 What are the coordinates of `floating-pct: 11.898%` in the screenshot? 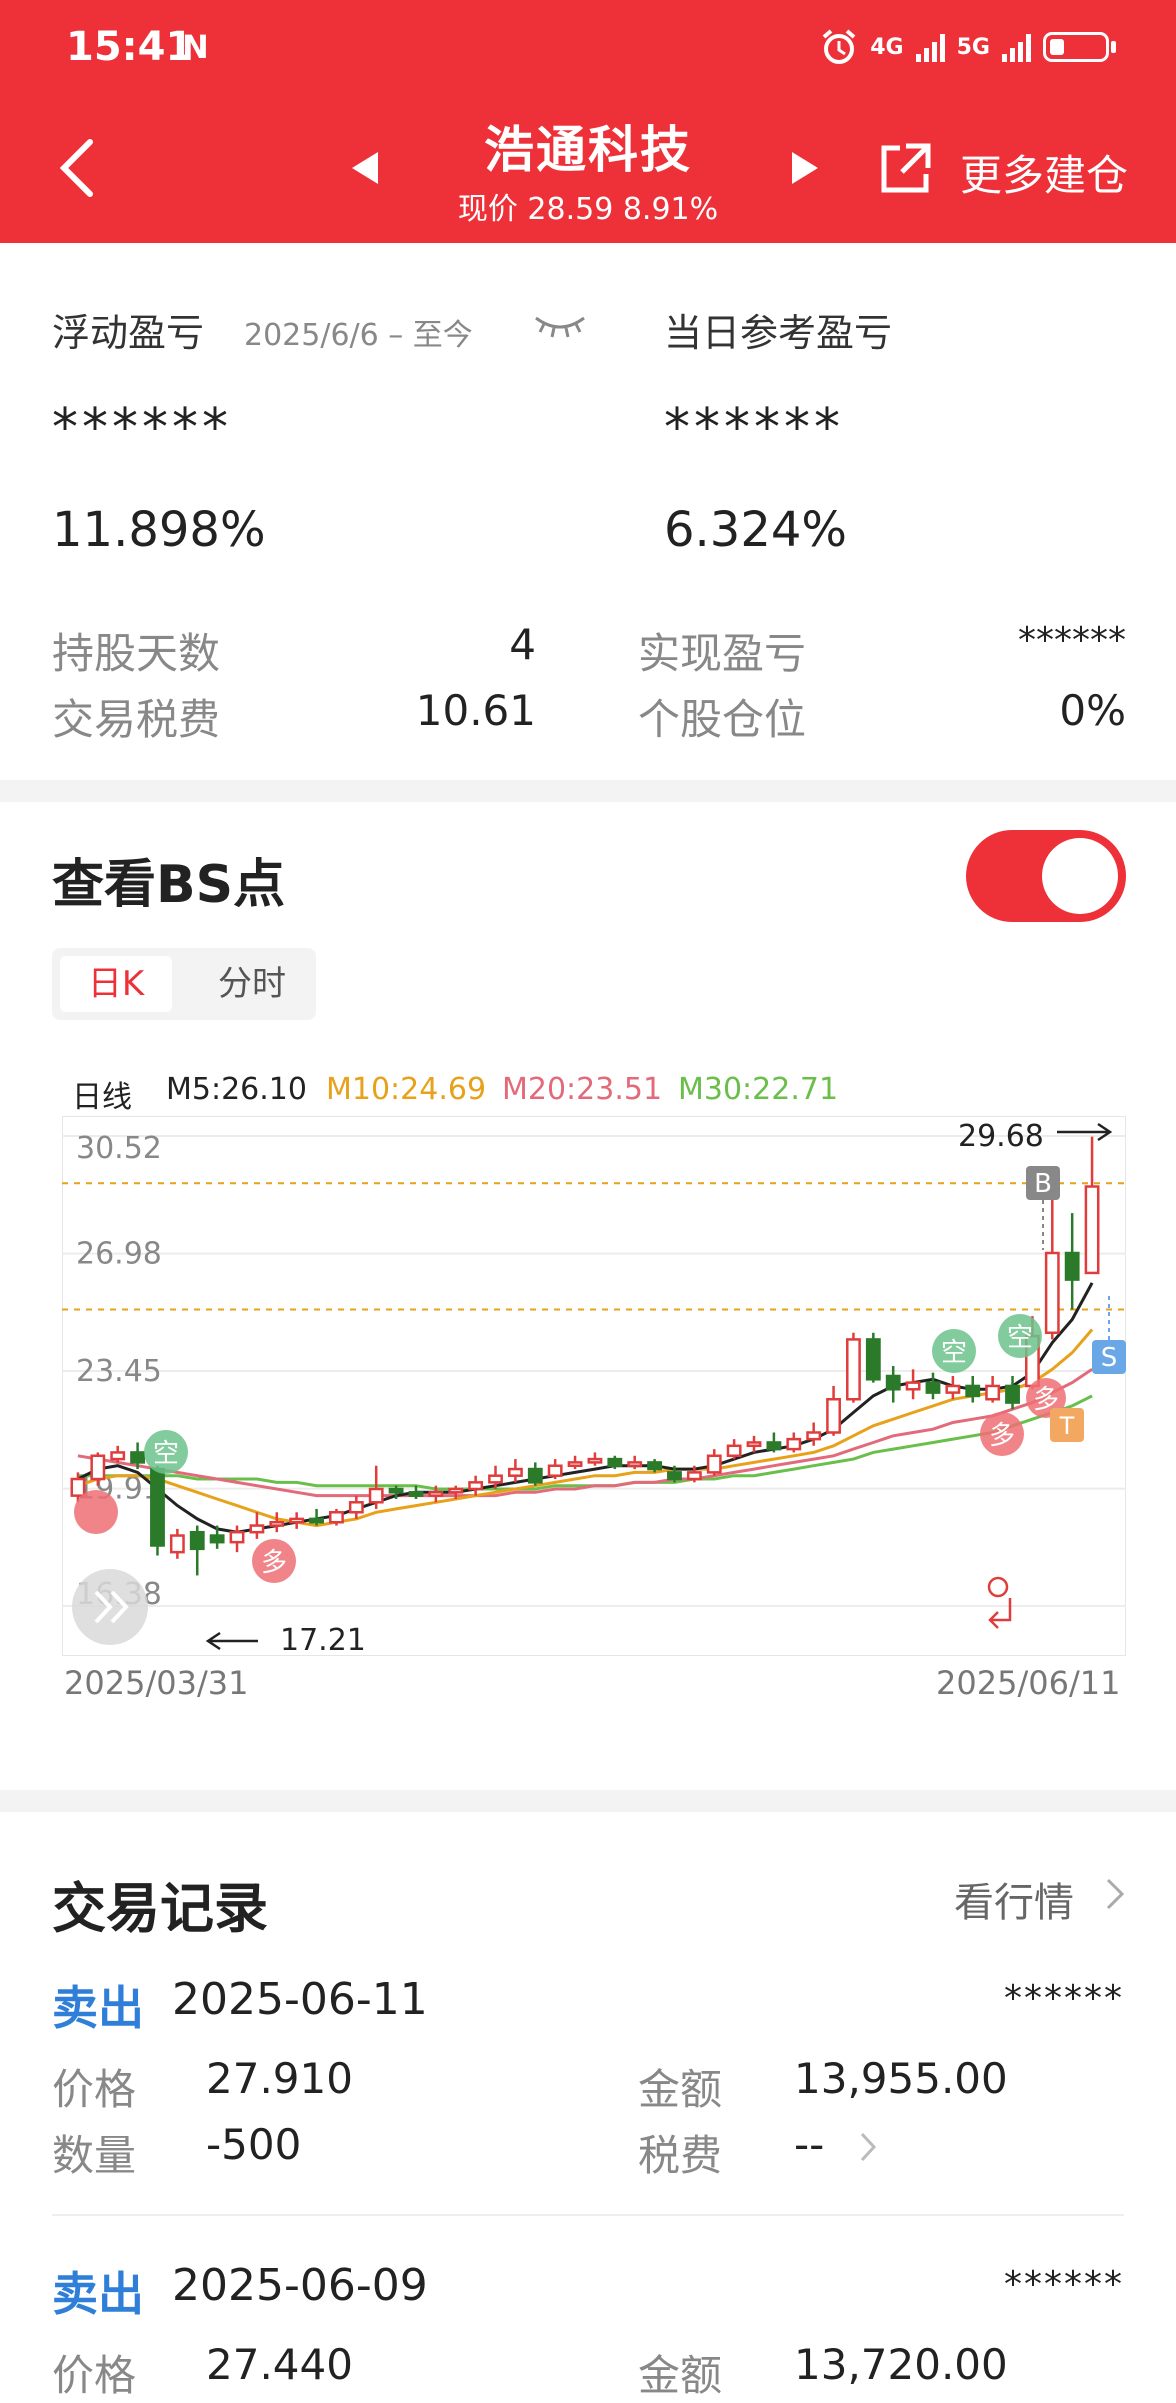 It's located at (159, 530).